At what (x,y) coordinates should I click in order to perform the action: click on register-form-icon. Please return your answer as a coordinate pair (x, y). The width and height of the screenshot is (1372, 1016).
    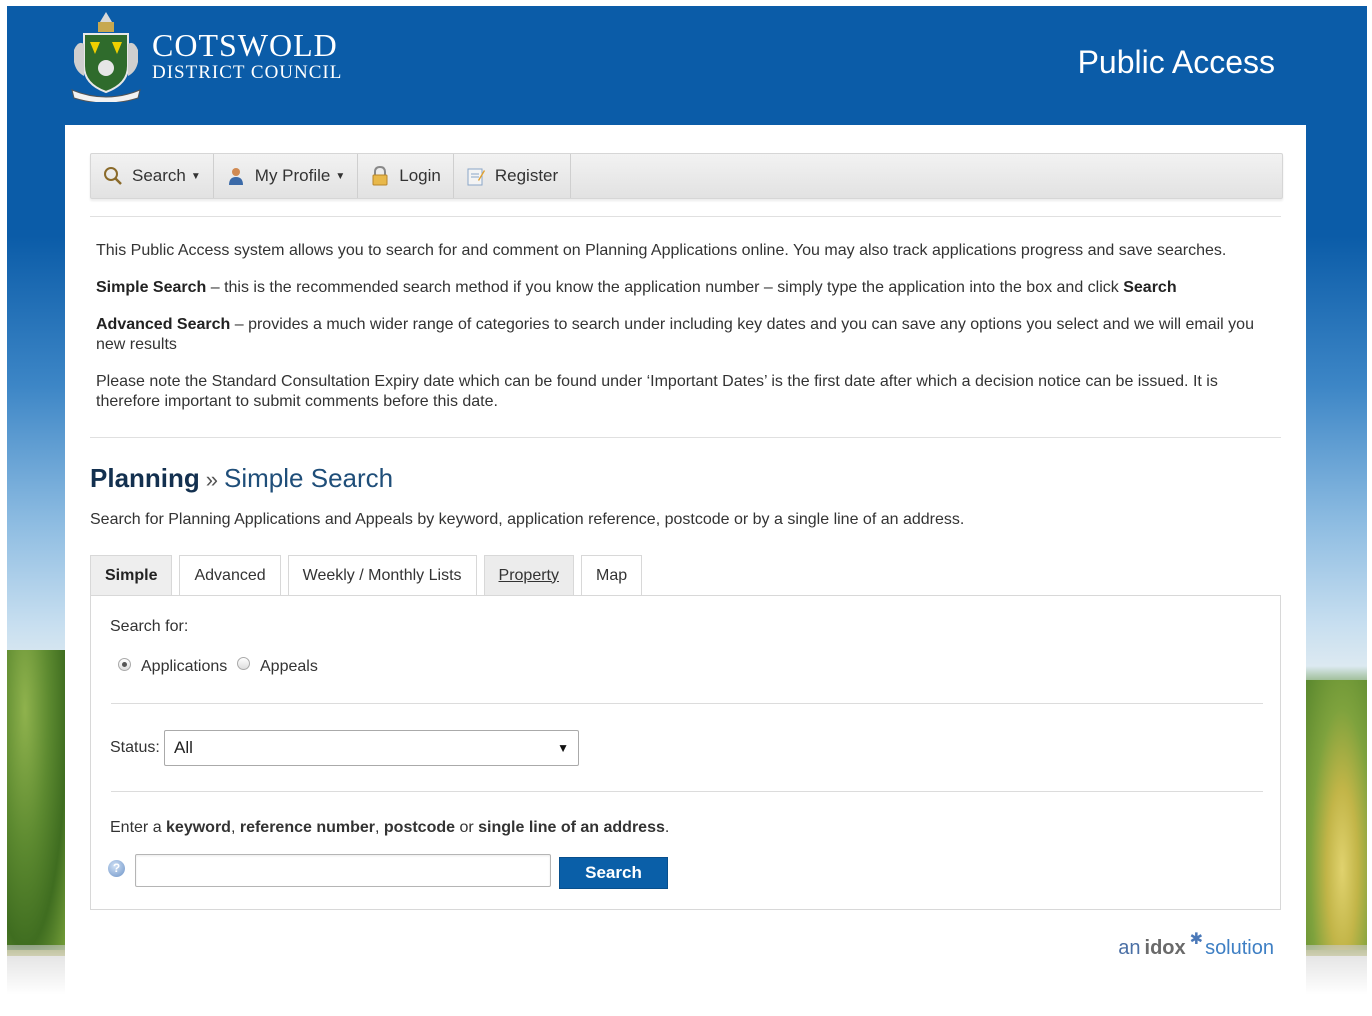
    Looking at the image, I should click on (476, 177).